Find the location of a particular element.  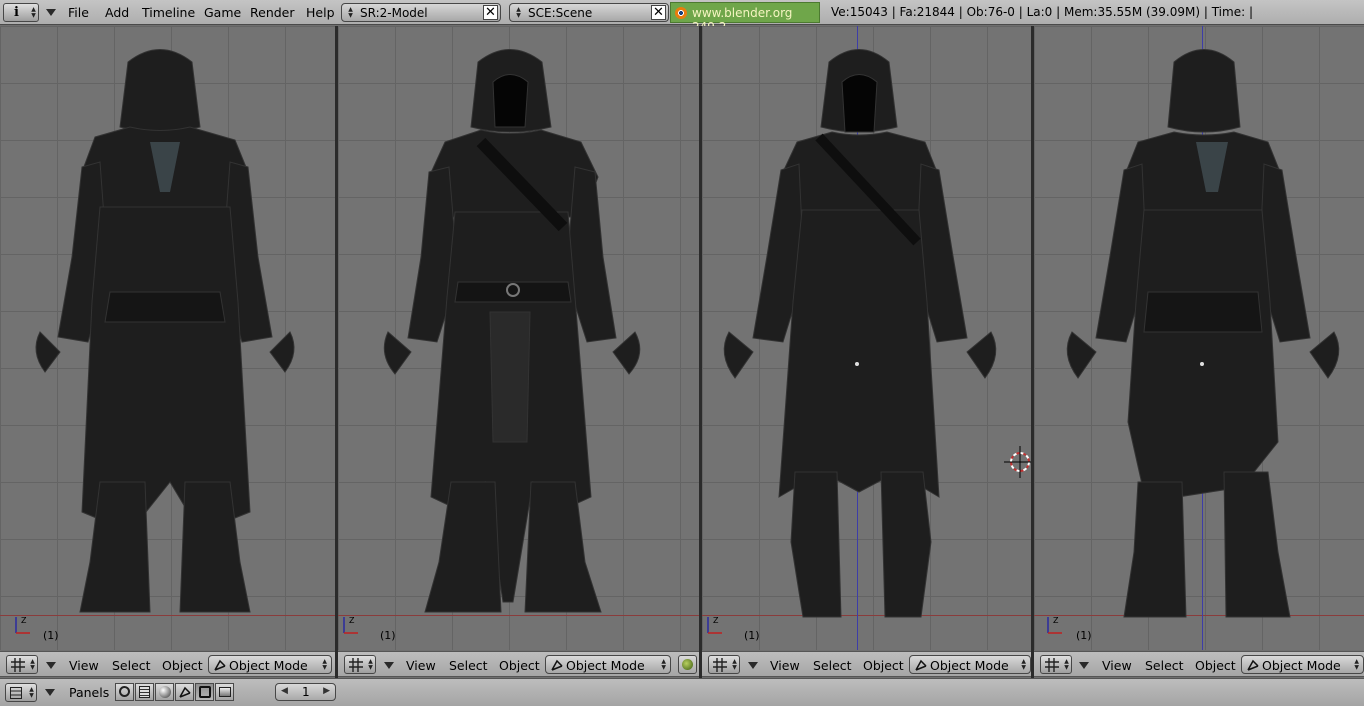

current-frame-field: ◀ 1 ▶ is located at coordinates (305, 692).